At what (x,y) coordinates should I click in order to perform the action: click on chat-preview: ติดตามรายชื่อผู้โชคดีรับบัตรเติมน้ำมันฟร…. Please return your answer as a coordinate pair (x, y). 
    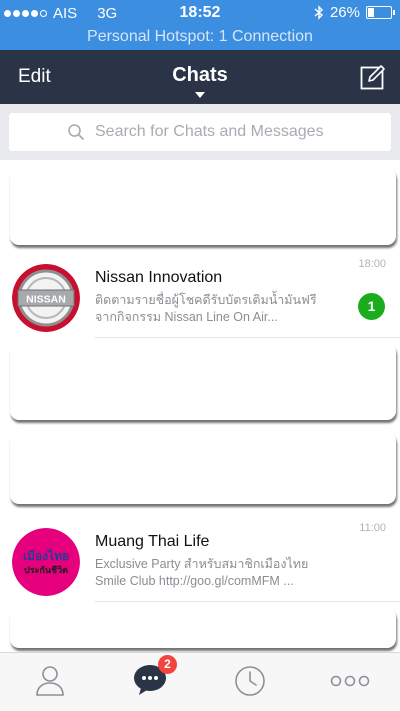
    Looking at the image, I should click on (215, 309).